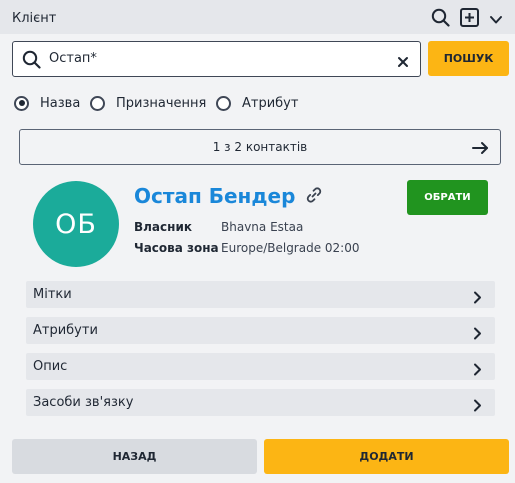 The height and width of the screenshot is (483, 515). Describe the element at coordinates (447, 197) in the screenshot. I see `select-contact-button: ОБРАТИ` at that location.